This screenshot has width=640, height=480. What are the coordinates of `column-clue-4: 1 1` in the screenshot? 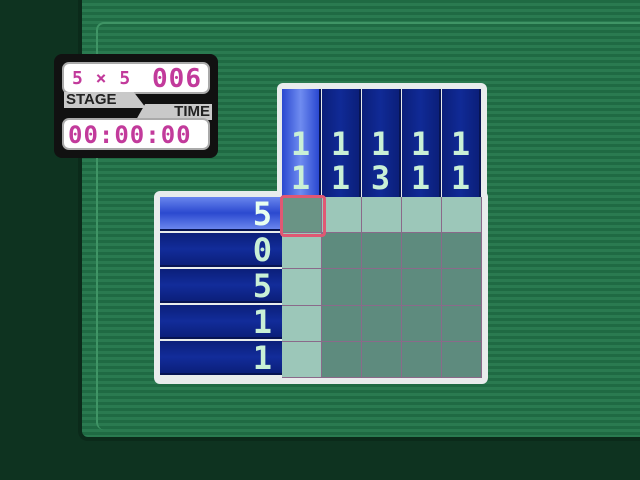 It's located at (421, 143).